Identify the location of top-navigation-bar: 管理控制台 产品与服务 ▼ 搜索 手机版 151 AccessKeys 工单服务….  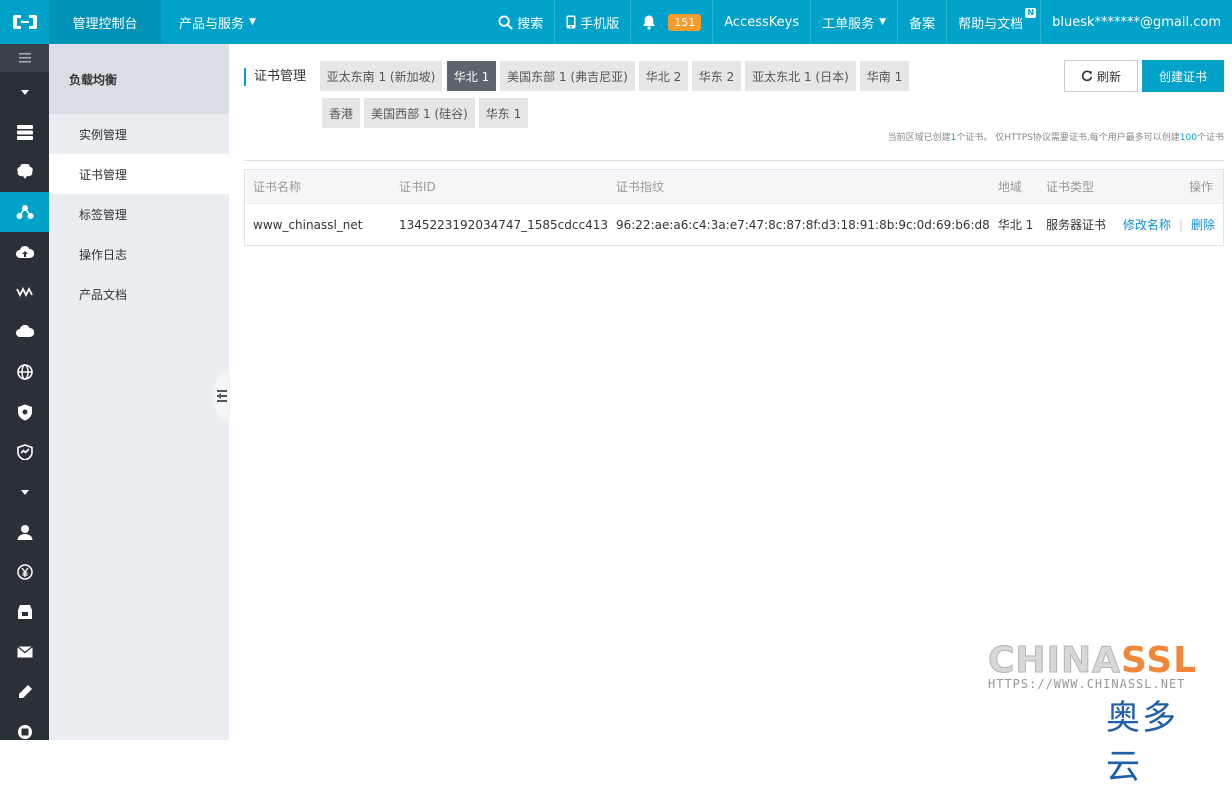
(616, 22).